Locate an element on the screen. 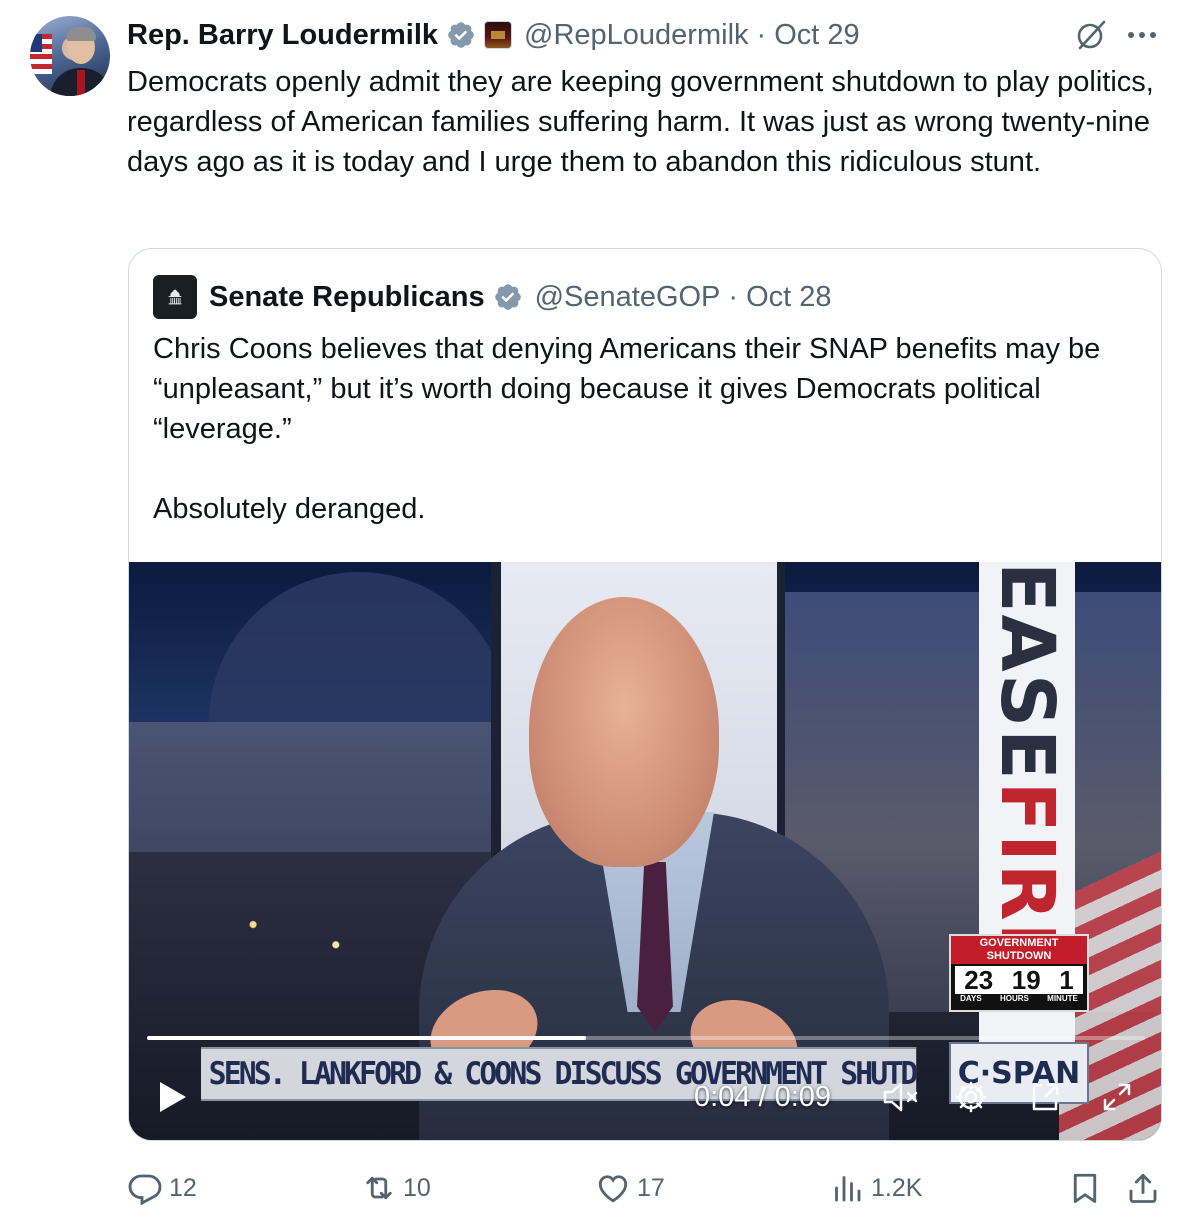 The width and height of the screenshot is (1190, 1228). author-name: Rep. Barry Loudermilk is located at coordinates (282, 35).